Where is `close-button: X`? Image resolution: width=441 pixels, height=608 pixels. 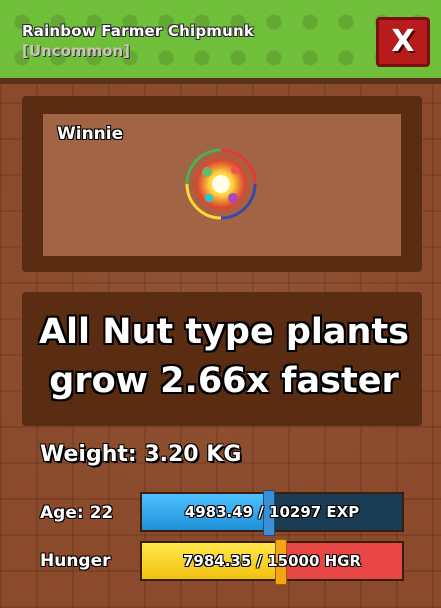
close-button: X is located at coordinates (403, 42).